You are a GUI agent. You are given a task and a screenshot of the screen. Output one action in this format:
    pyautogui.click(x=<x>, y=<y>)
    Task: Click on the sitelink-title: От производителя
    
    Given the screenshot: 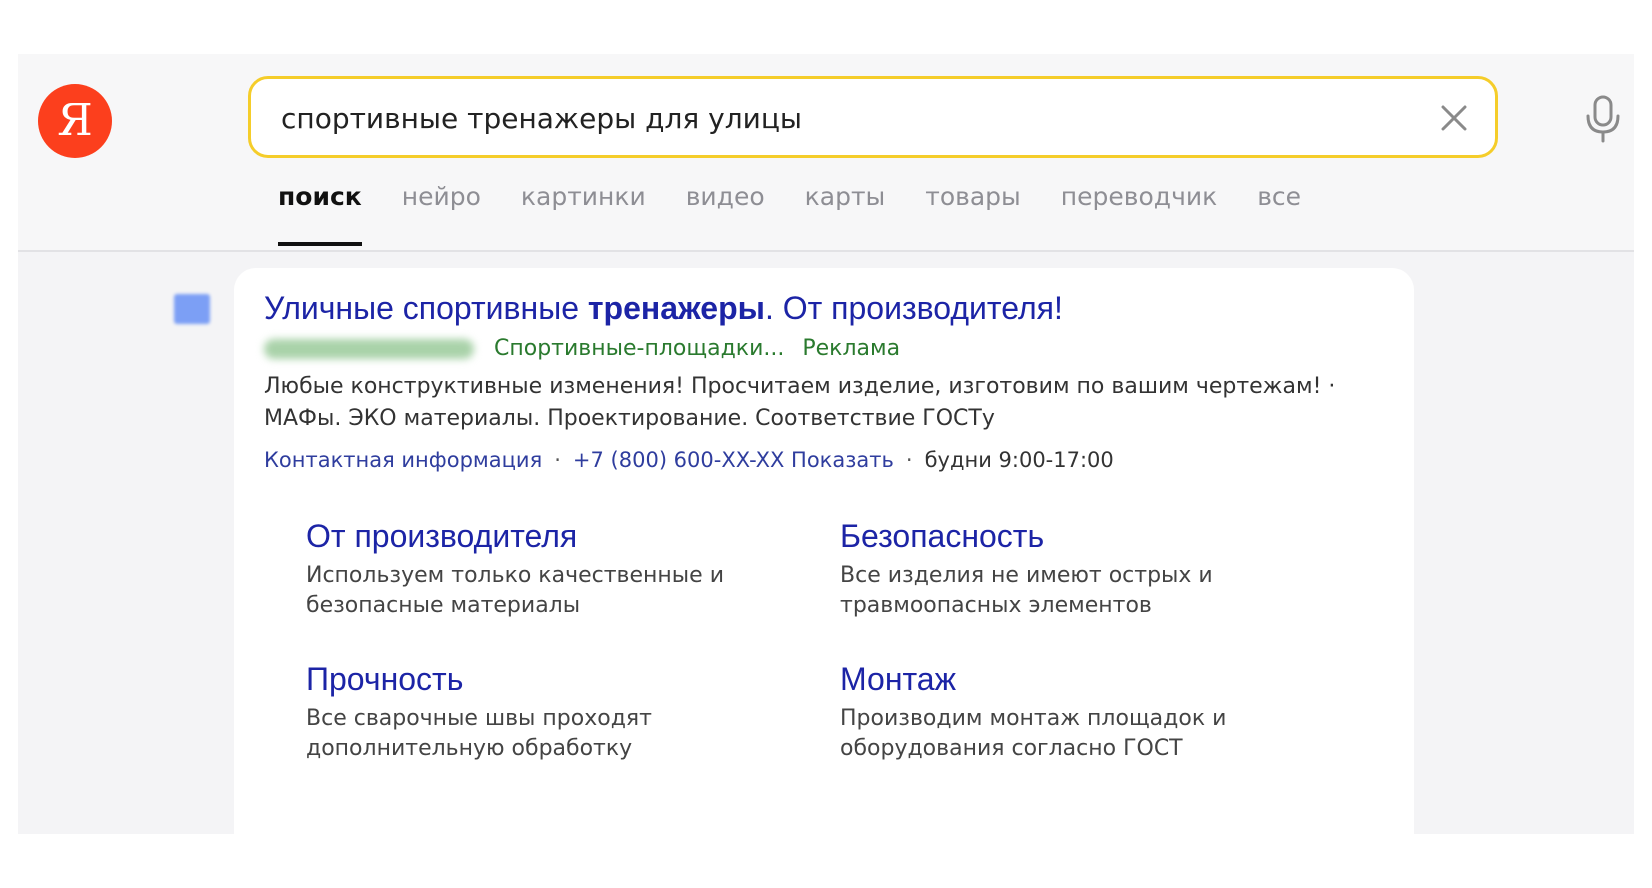 What is the action you would take?
    pyautogui.click(x=546, y=536)
    